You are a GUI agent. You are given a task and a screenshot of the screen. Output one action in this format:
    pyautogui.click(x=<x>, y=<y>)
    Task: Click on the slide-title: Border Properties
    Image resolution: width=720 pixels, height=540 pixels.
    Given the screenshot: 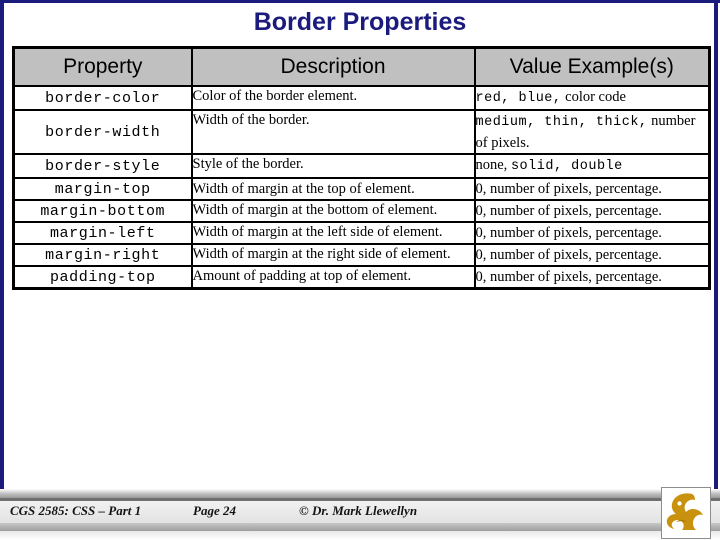 What is the action you would take?
    pyautogui.click(x=360, y=22)
    